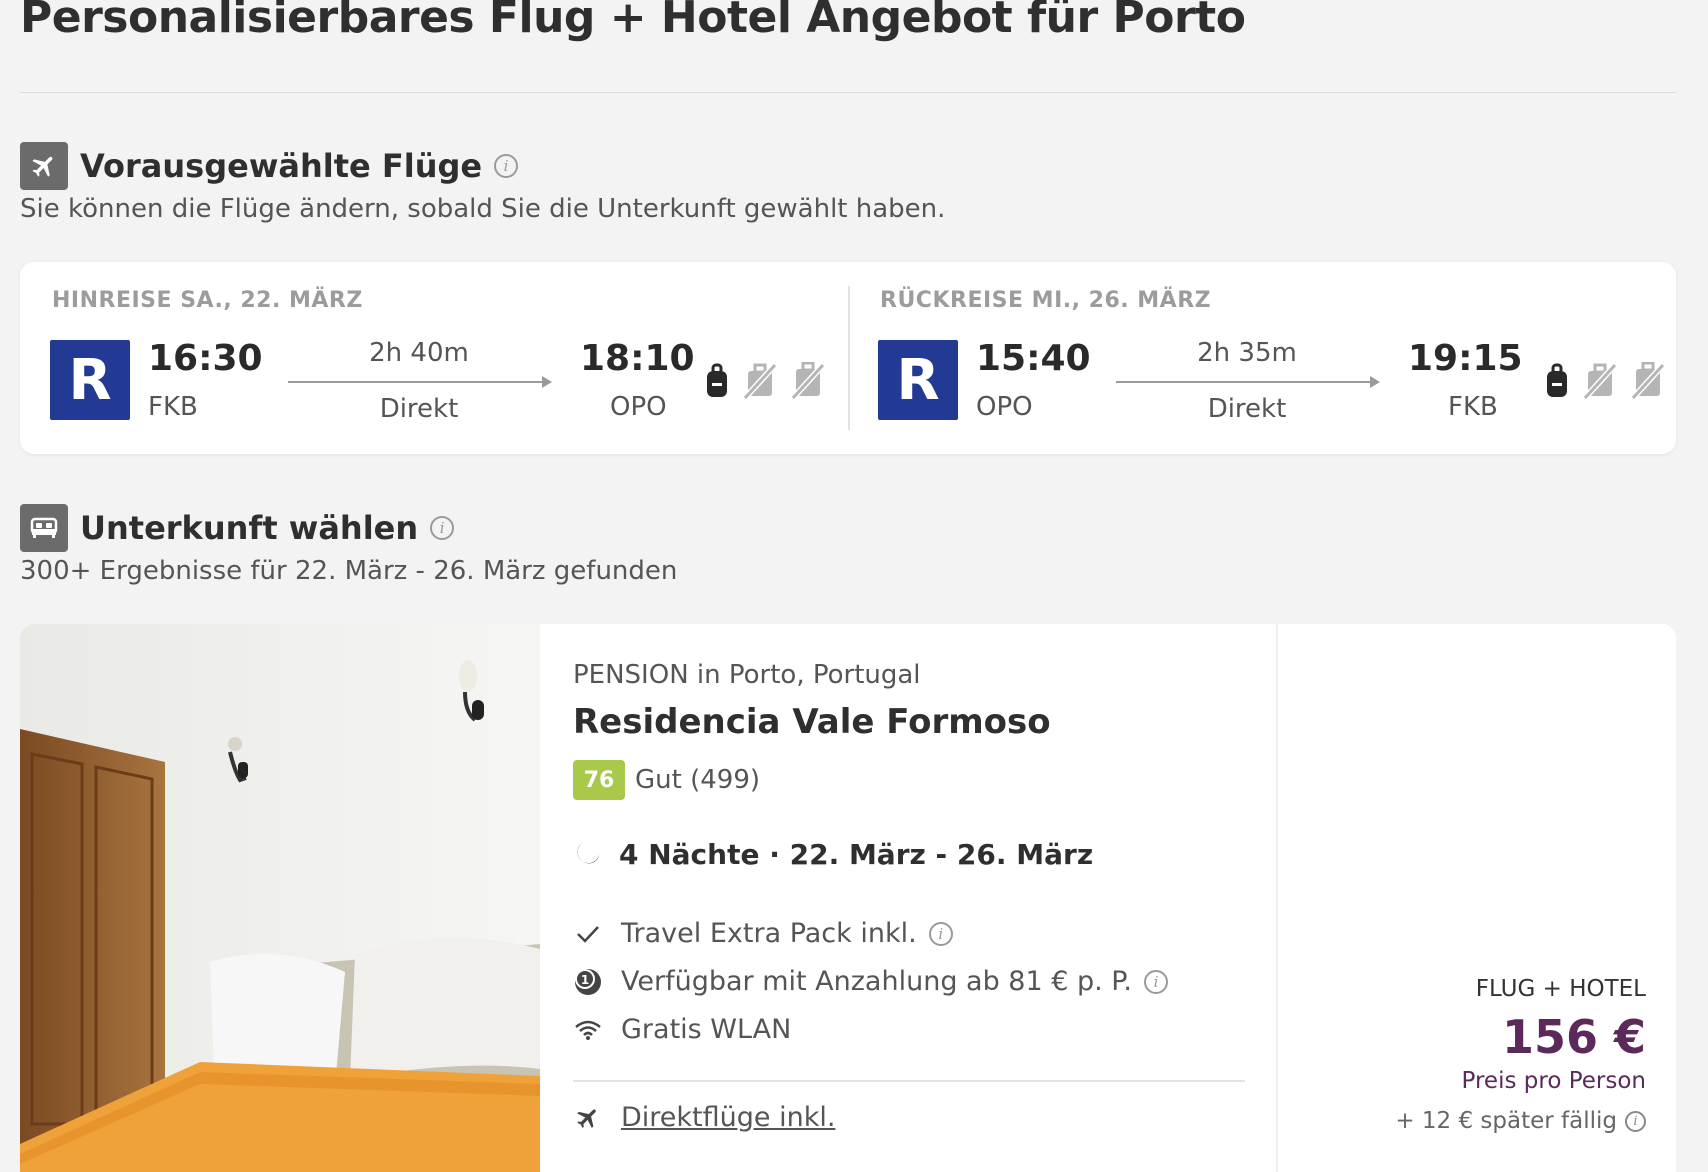  What do you see at coordinates (697, 780) in the screenshot?
I see `rating-text: Gut (499)` at bounding box center [697, 780].